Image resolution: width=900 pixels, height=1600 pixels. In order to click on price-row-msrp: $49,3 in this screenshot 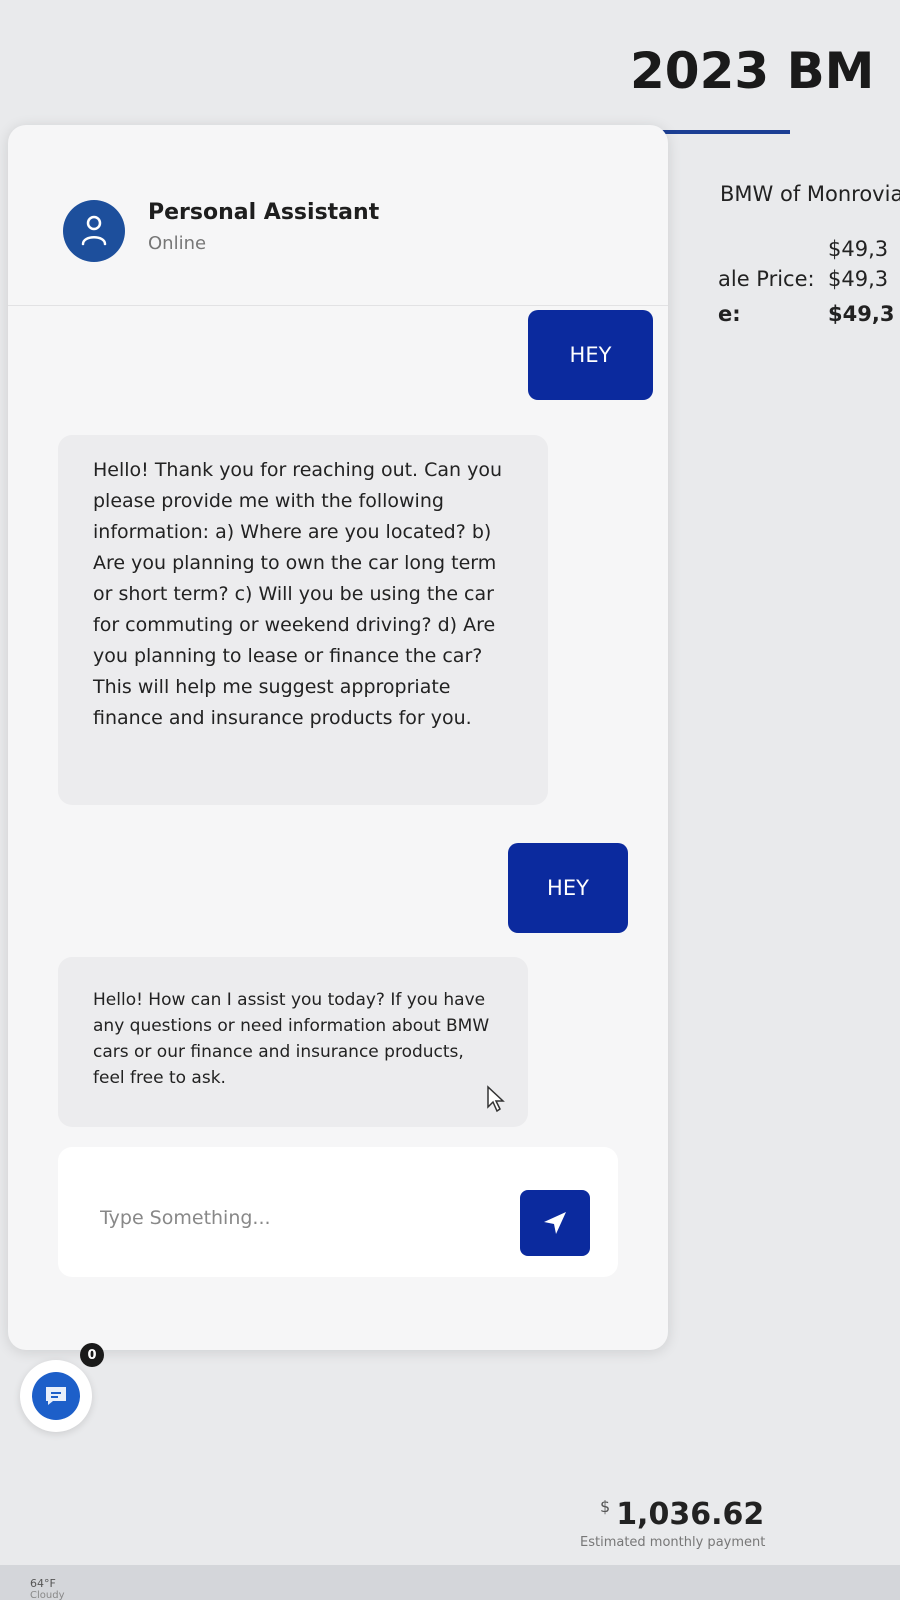, I will do `click(809, 249)`.